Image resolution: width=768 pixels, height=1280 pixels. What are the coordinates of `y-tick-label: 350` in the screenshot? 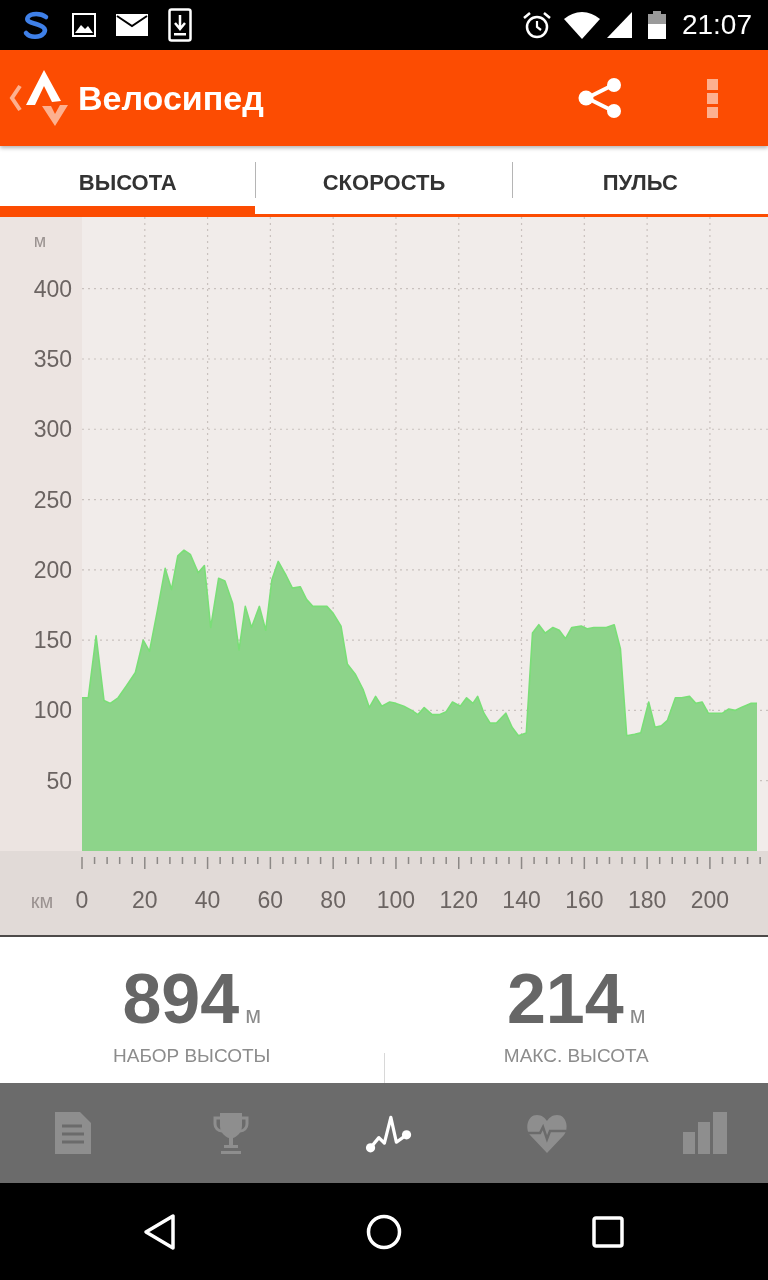 It's located at (52, 359).